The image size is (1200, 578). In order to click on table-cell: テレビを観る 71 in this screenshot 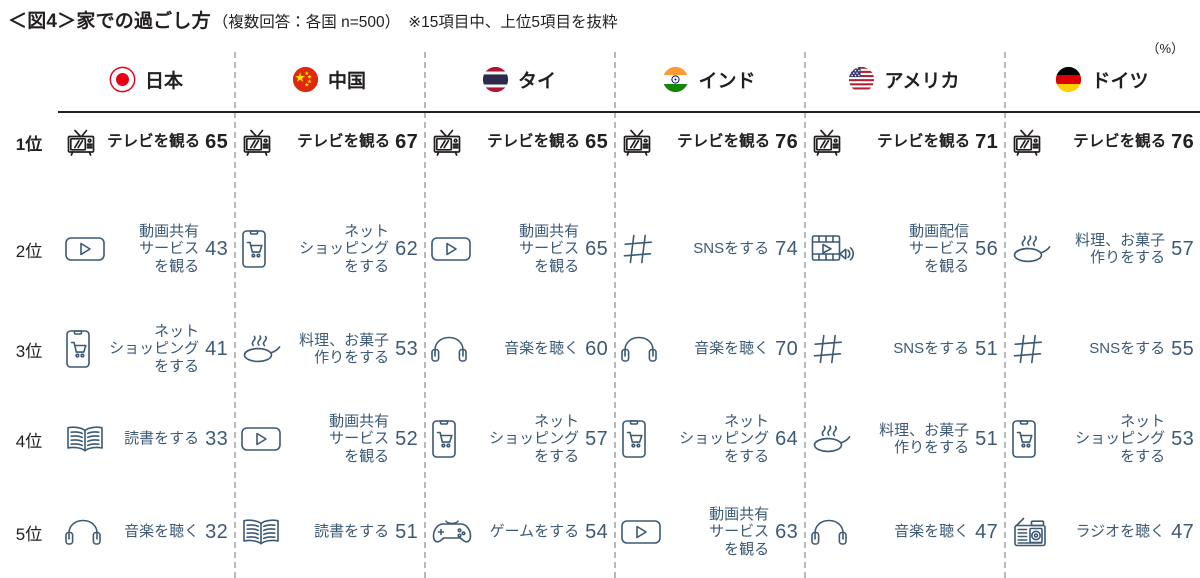, I will do `click(904, 142)`.